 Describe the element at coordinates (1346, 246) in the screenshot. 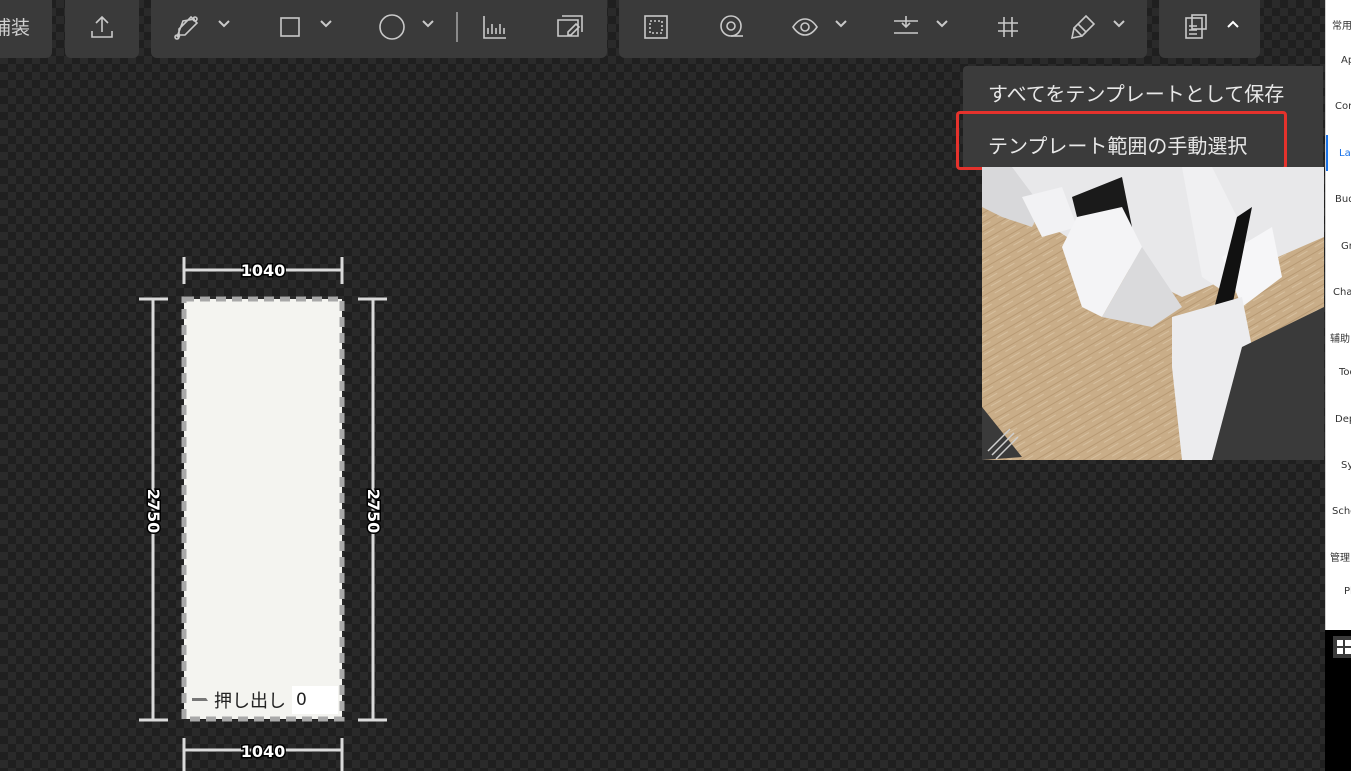

I see `panel-item-gr: Gr` at that location.